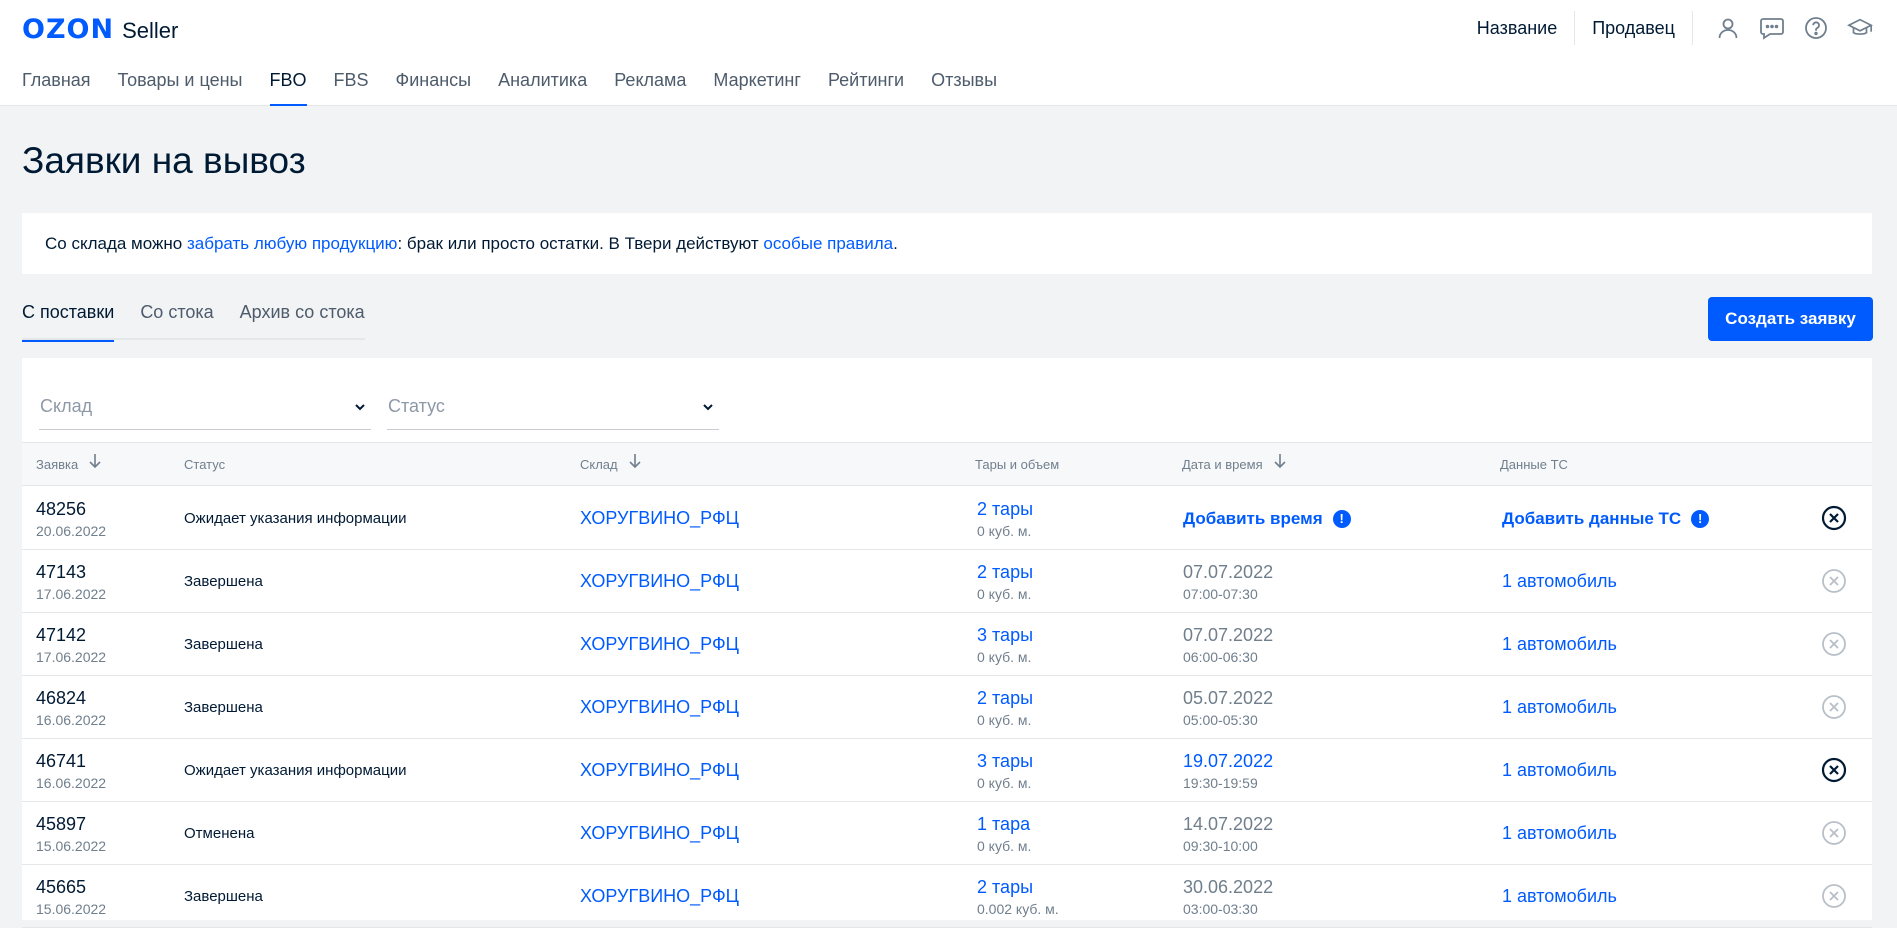 This screenshot has height=928, width=1897. I want to click on header-icons, so click(1795, 28).